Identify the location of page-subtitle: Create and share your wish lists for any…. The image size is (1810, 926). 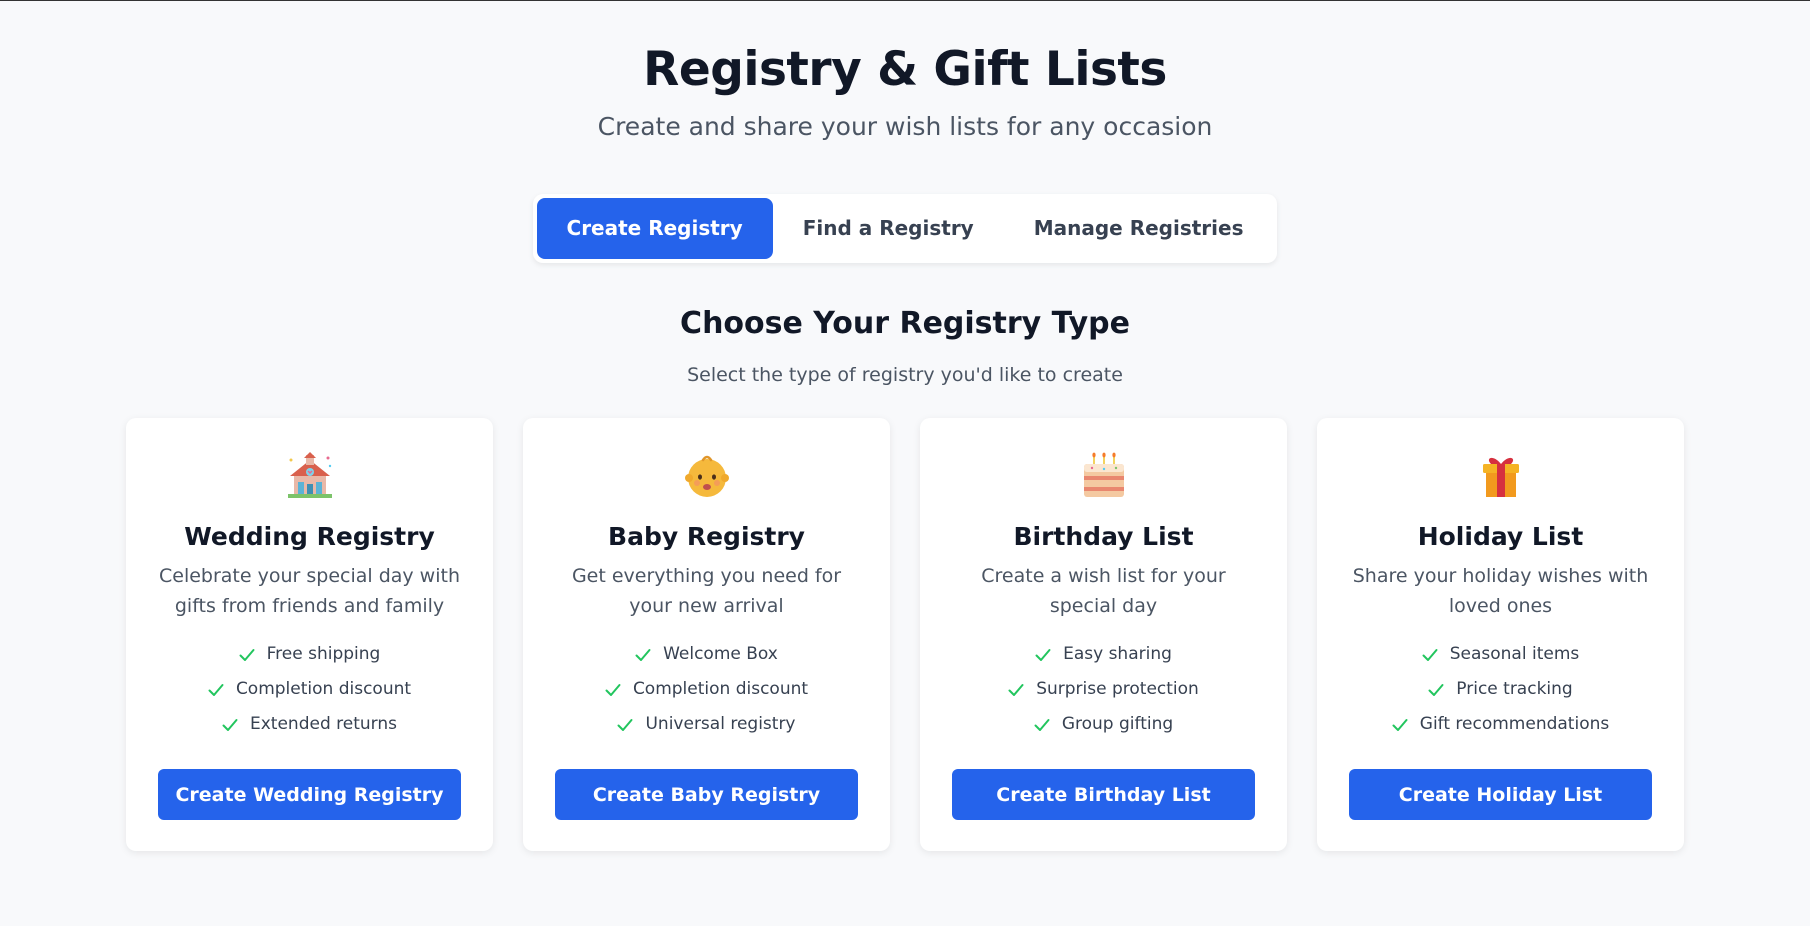
(905, 126).